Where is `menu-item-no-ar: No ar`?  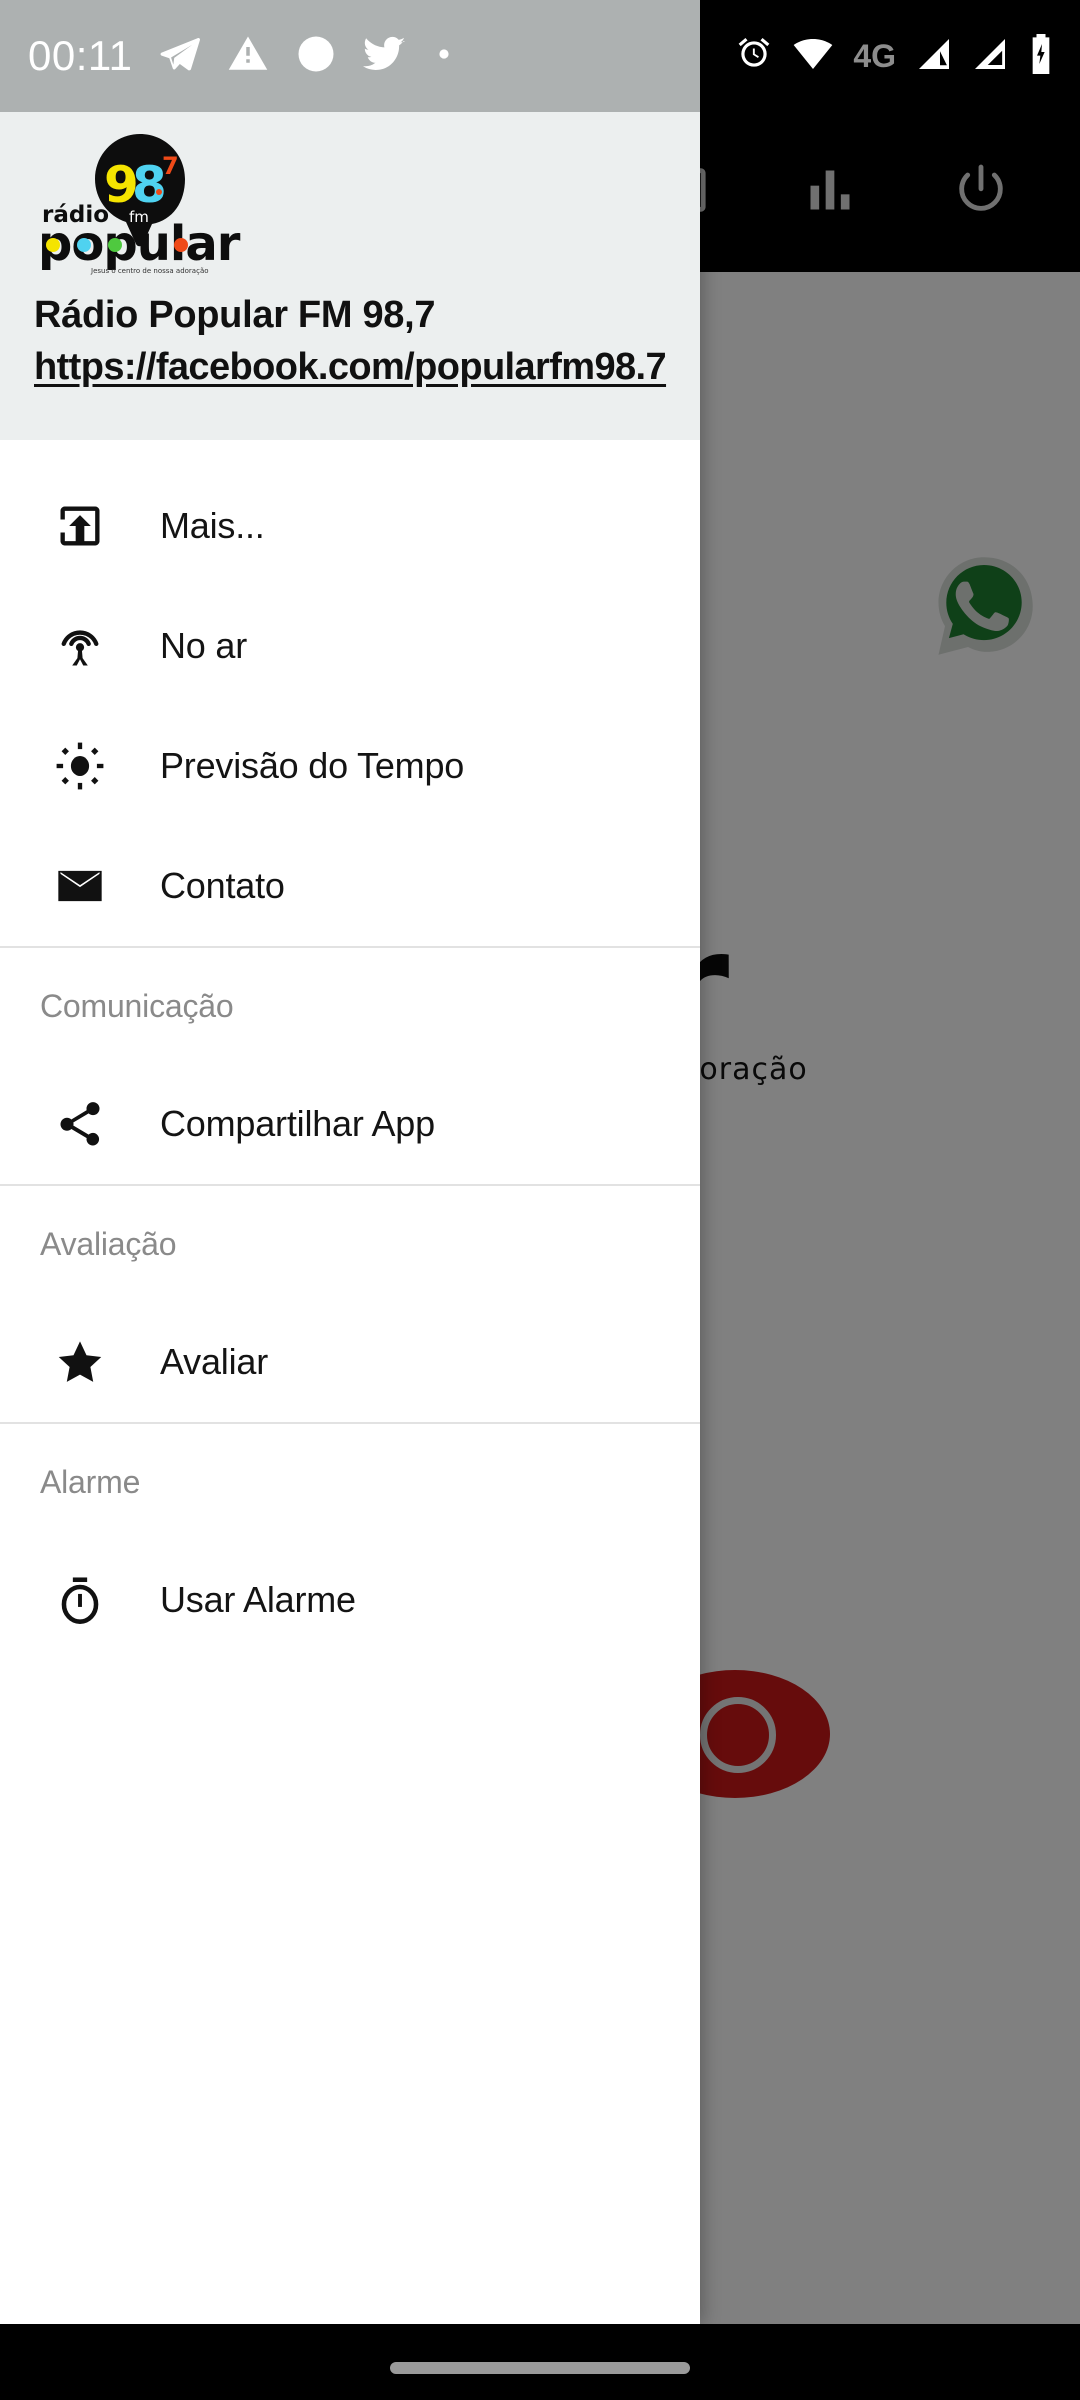
menu-item-no-ar: No ar is located at coordinates (350, 646).